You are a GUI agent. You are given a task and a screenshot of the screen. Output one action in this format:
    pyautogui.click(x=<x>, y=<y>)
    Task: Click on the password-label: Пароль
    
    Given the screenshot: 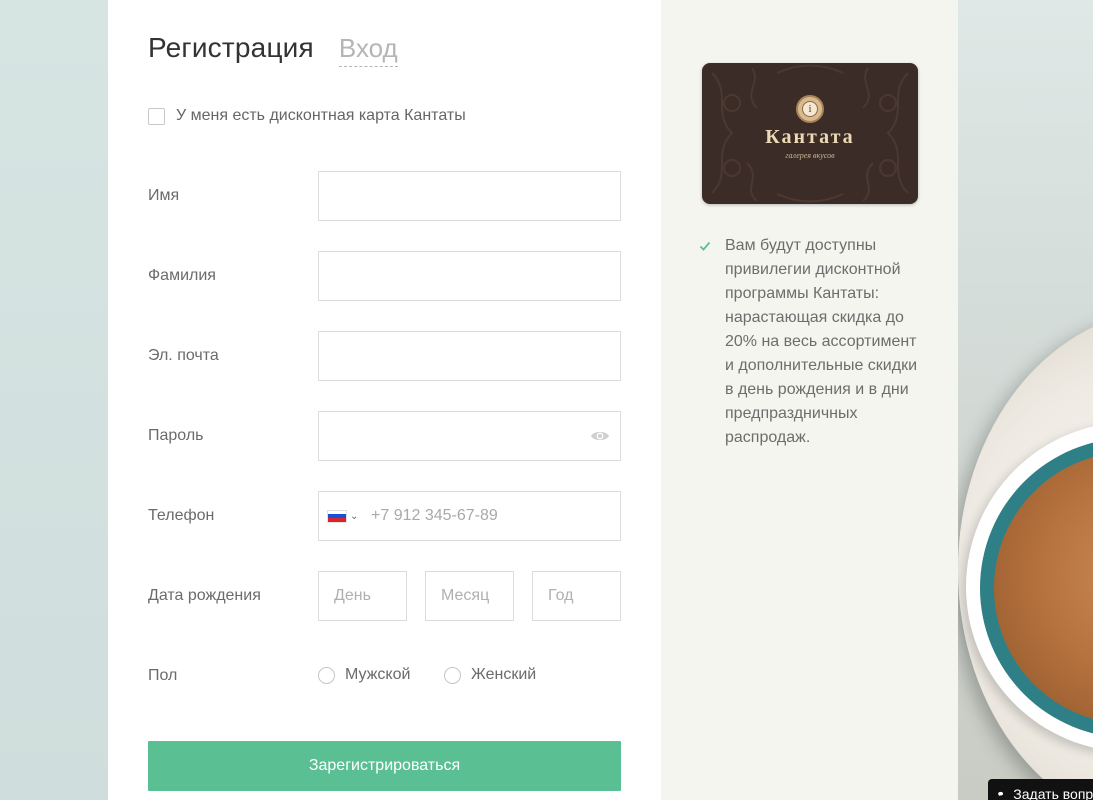 What is the action you would take?
    pyautogui.click(x=176, y=435)
    